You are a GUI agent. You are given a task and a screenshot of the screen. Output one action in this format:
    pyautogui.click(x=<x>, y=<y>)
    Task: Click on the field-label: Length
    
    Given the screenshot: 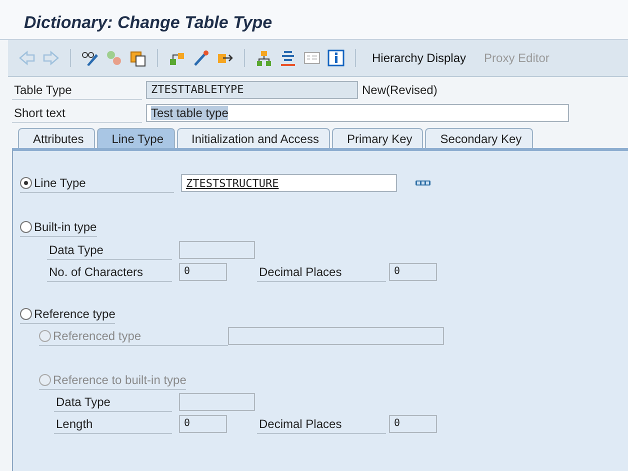 What is the action you would take?
    pyautogui.click(x=113, y=424)
    